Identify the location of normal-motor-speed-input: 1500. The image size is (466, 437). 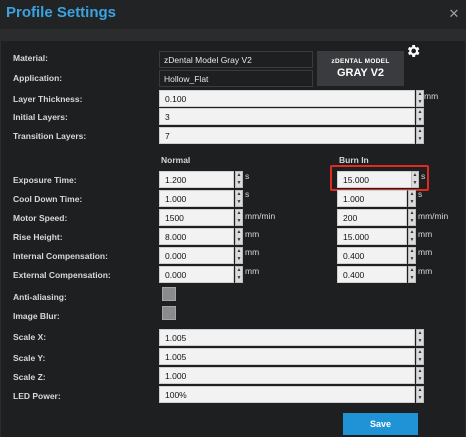
(196, 217).